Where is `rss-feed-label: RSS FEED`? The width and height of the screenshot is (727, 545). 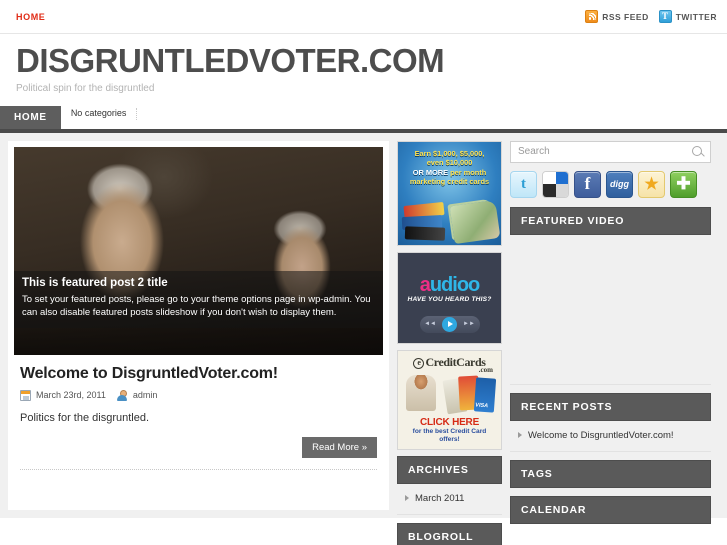 rss-feed-label: RSS FEED is located at coordinates (625, 16).